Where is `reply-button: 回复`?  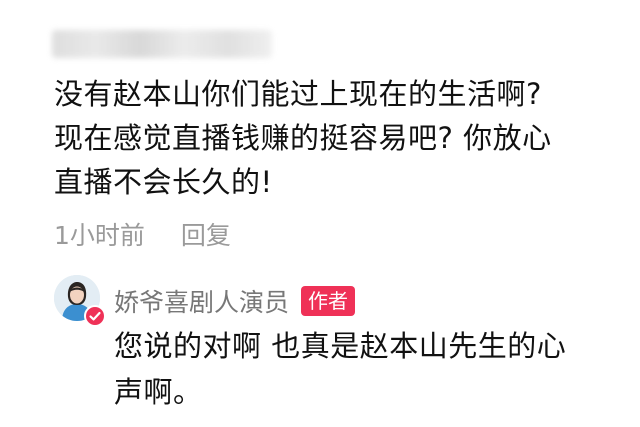 reply-button: 回复 is located at coordinates (206, 234).